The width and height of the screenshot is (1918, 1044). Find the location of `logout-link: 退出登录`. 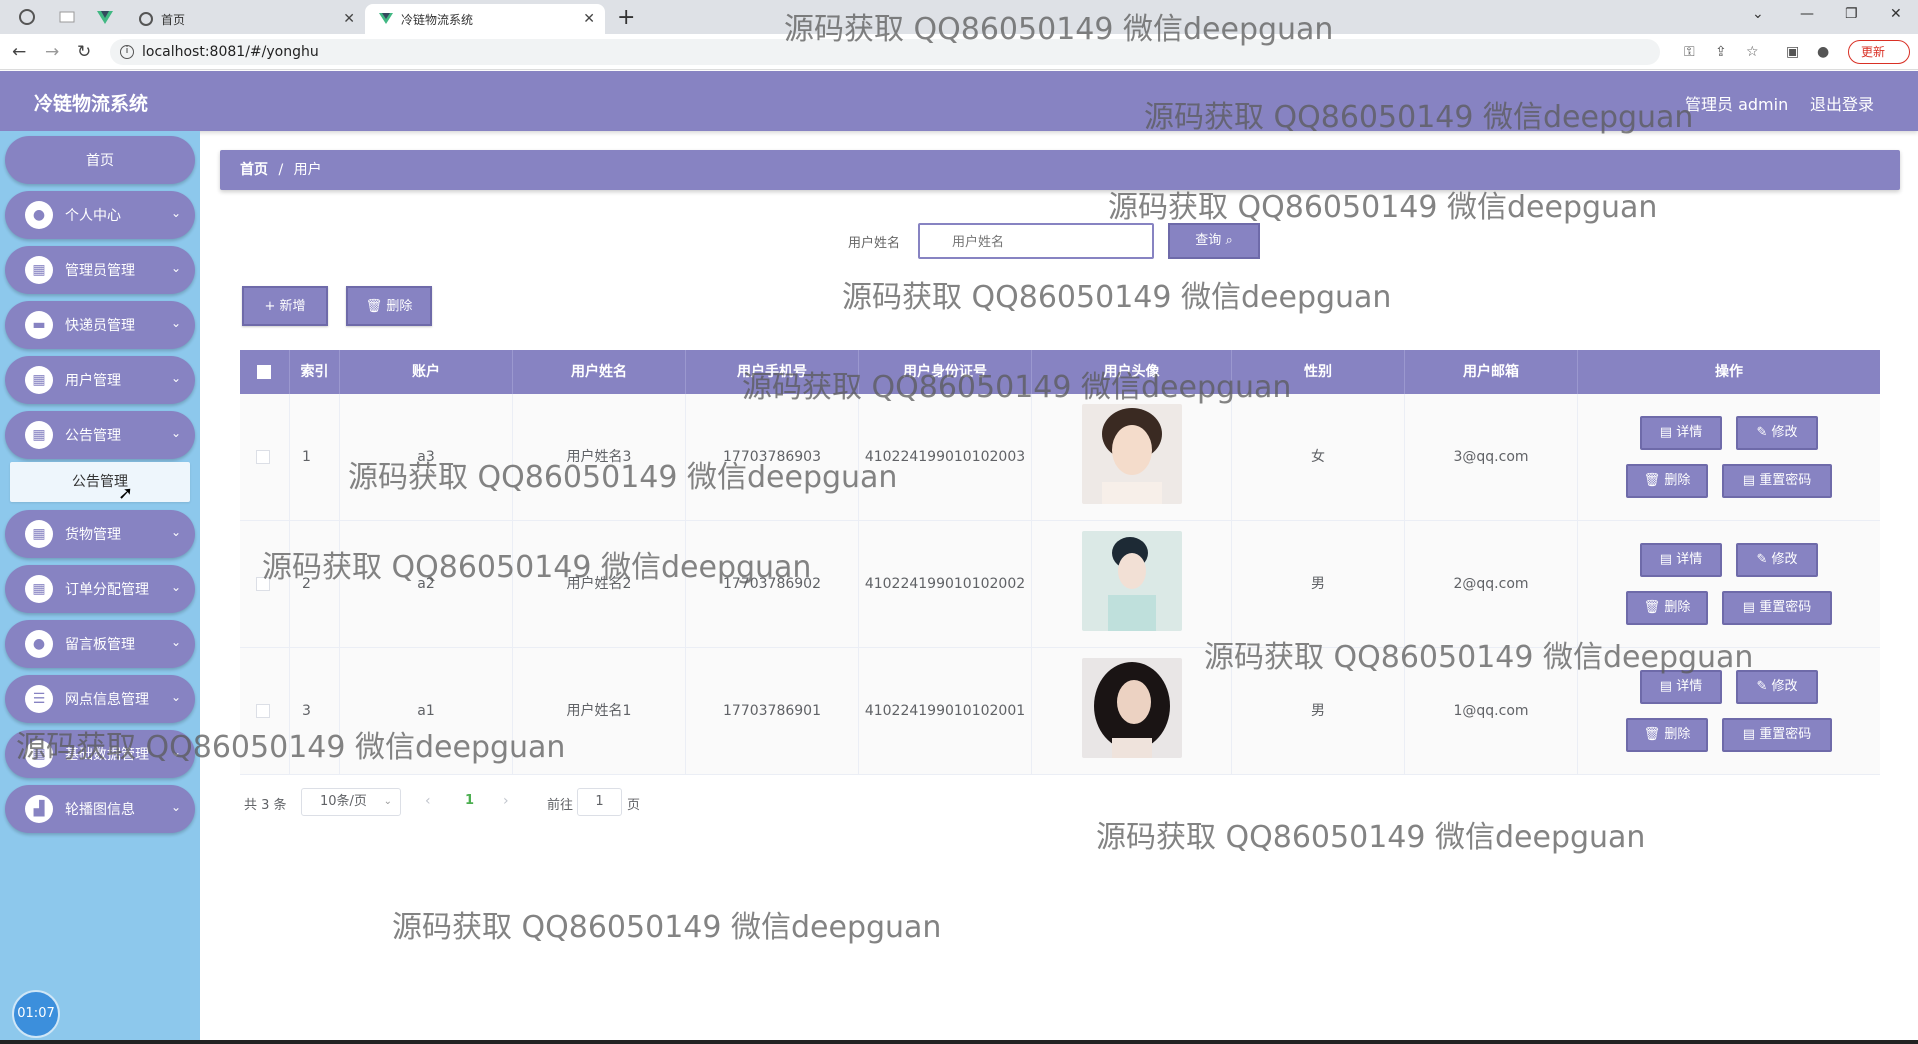

logout-link: 退出登录 is located at coordinates (1842, 103).